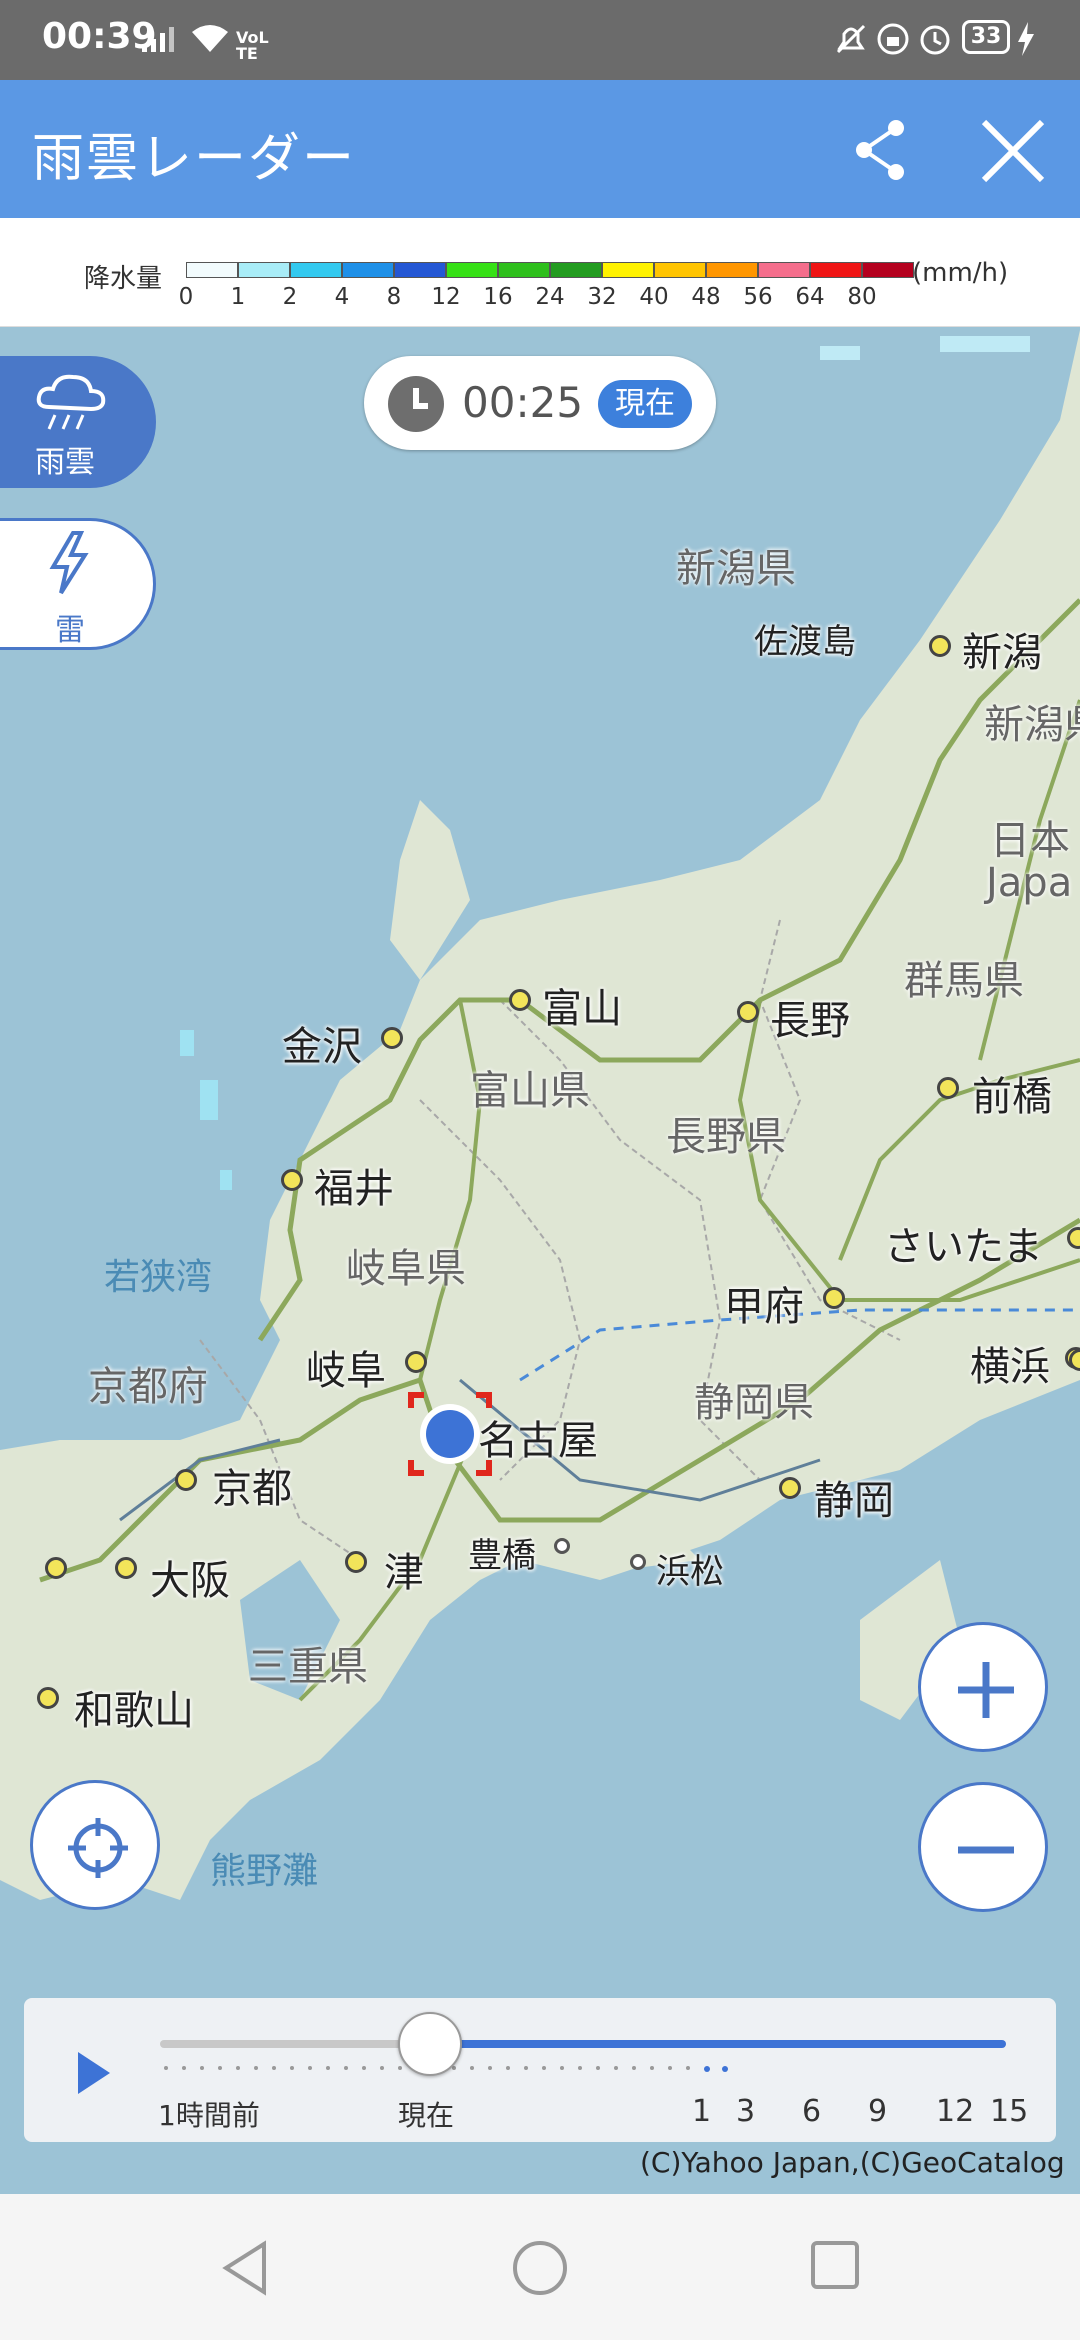  I want to click on layer-thunder-label: 雷, so click(70, 630).